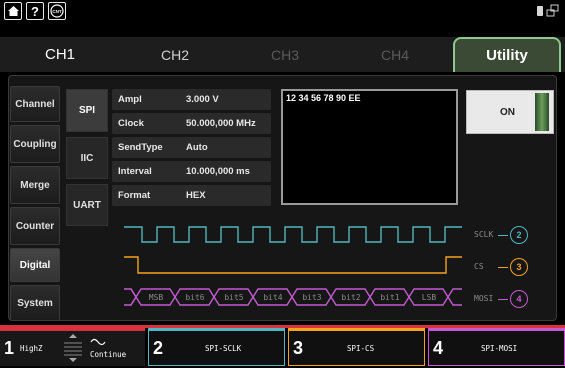  What do you see at coordinates (484, 234) in the screenshot?
I see `sclk-label: SCLK` at bounding box center [484, 234].